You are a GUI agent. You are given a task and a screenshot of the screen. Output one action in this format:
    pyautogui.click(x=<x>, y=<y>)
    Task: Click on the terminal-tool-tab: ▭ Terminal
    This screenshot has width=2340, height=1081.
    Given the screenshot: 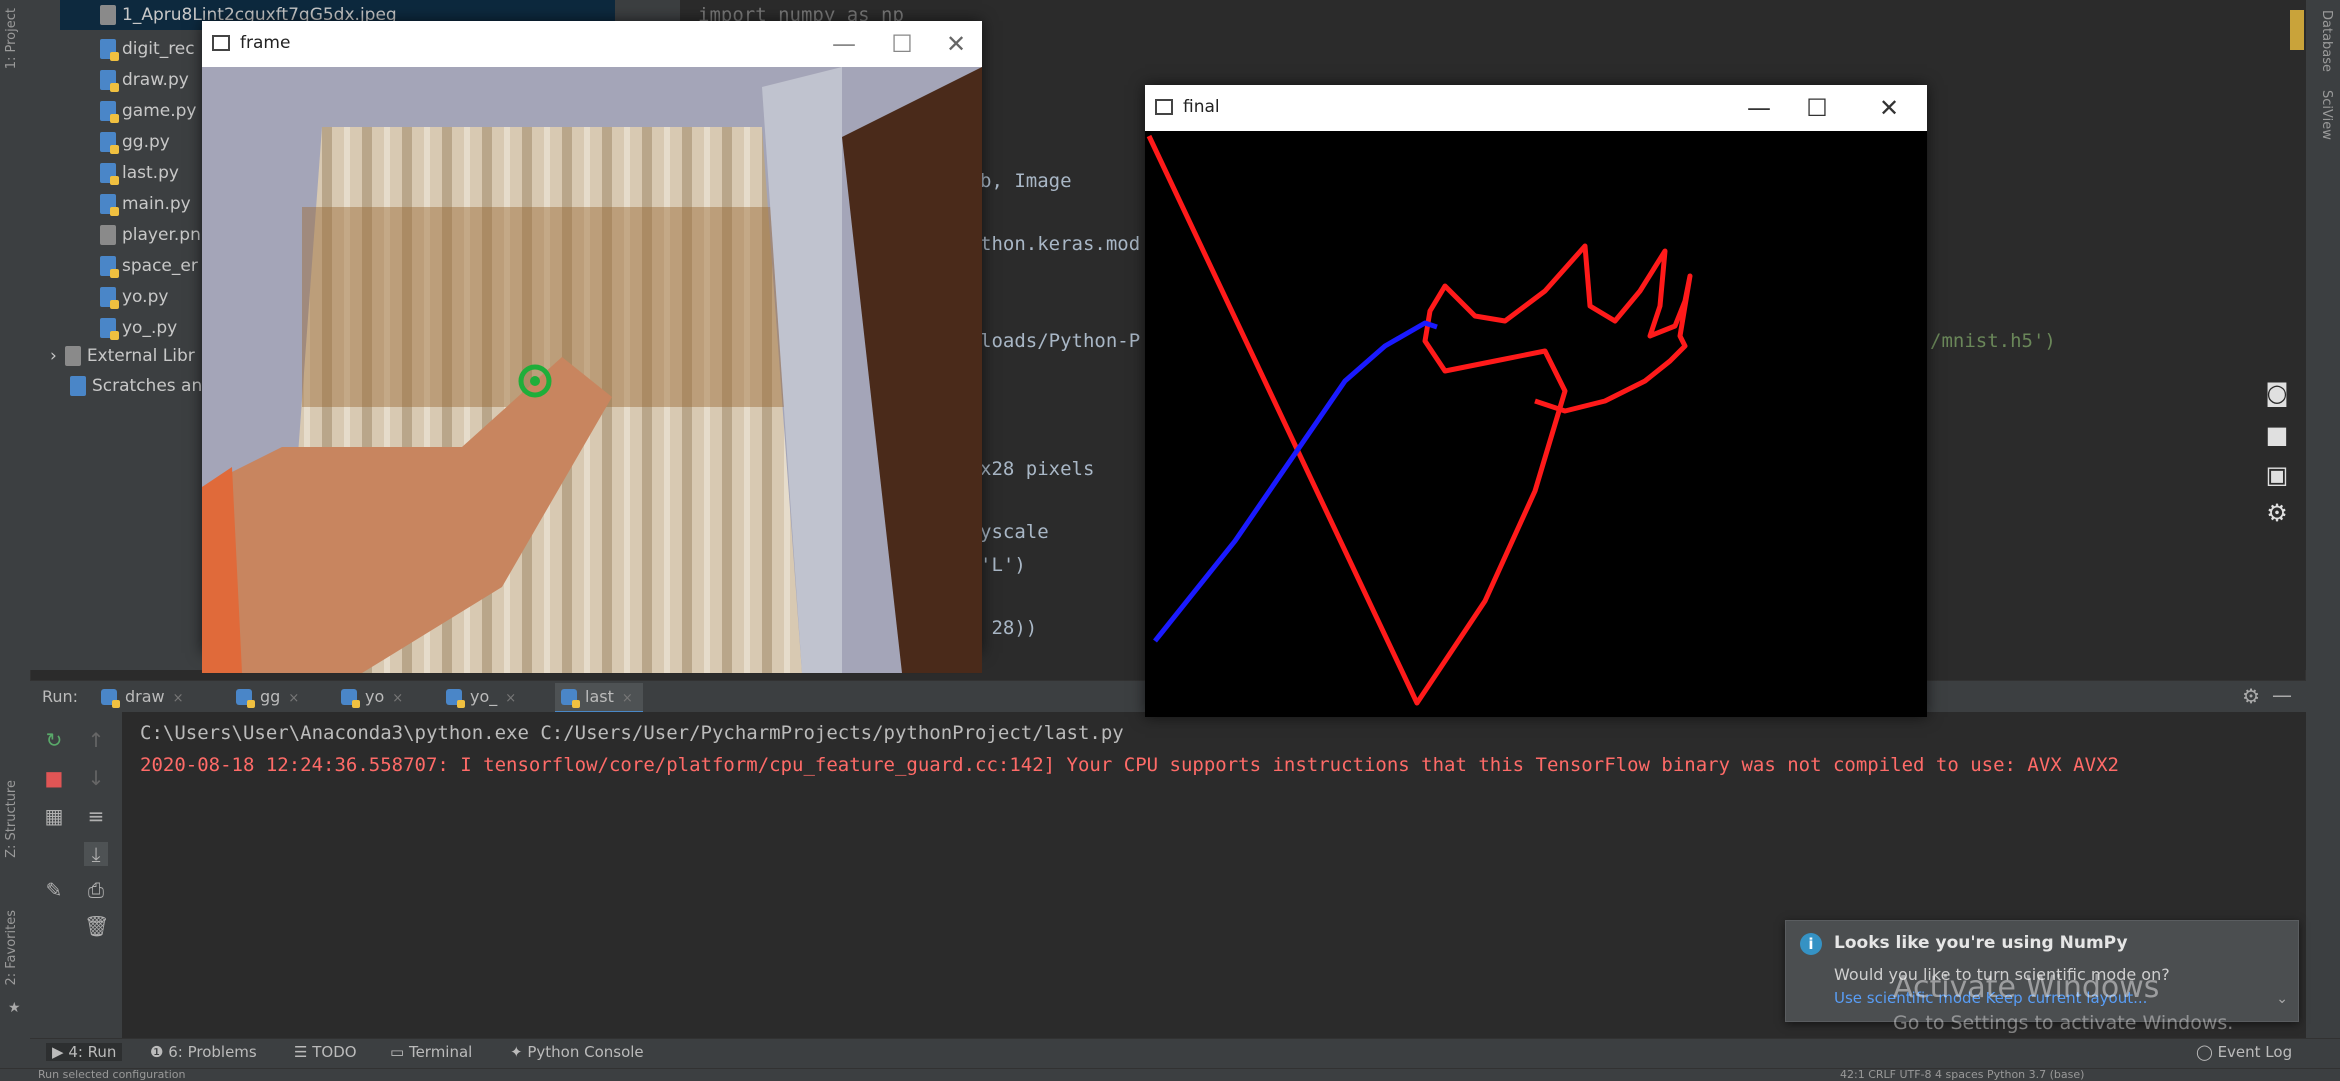 What is the action you would take?
    pyautogui.click(x=431, y=1052)
    